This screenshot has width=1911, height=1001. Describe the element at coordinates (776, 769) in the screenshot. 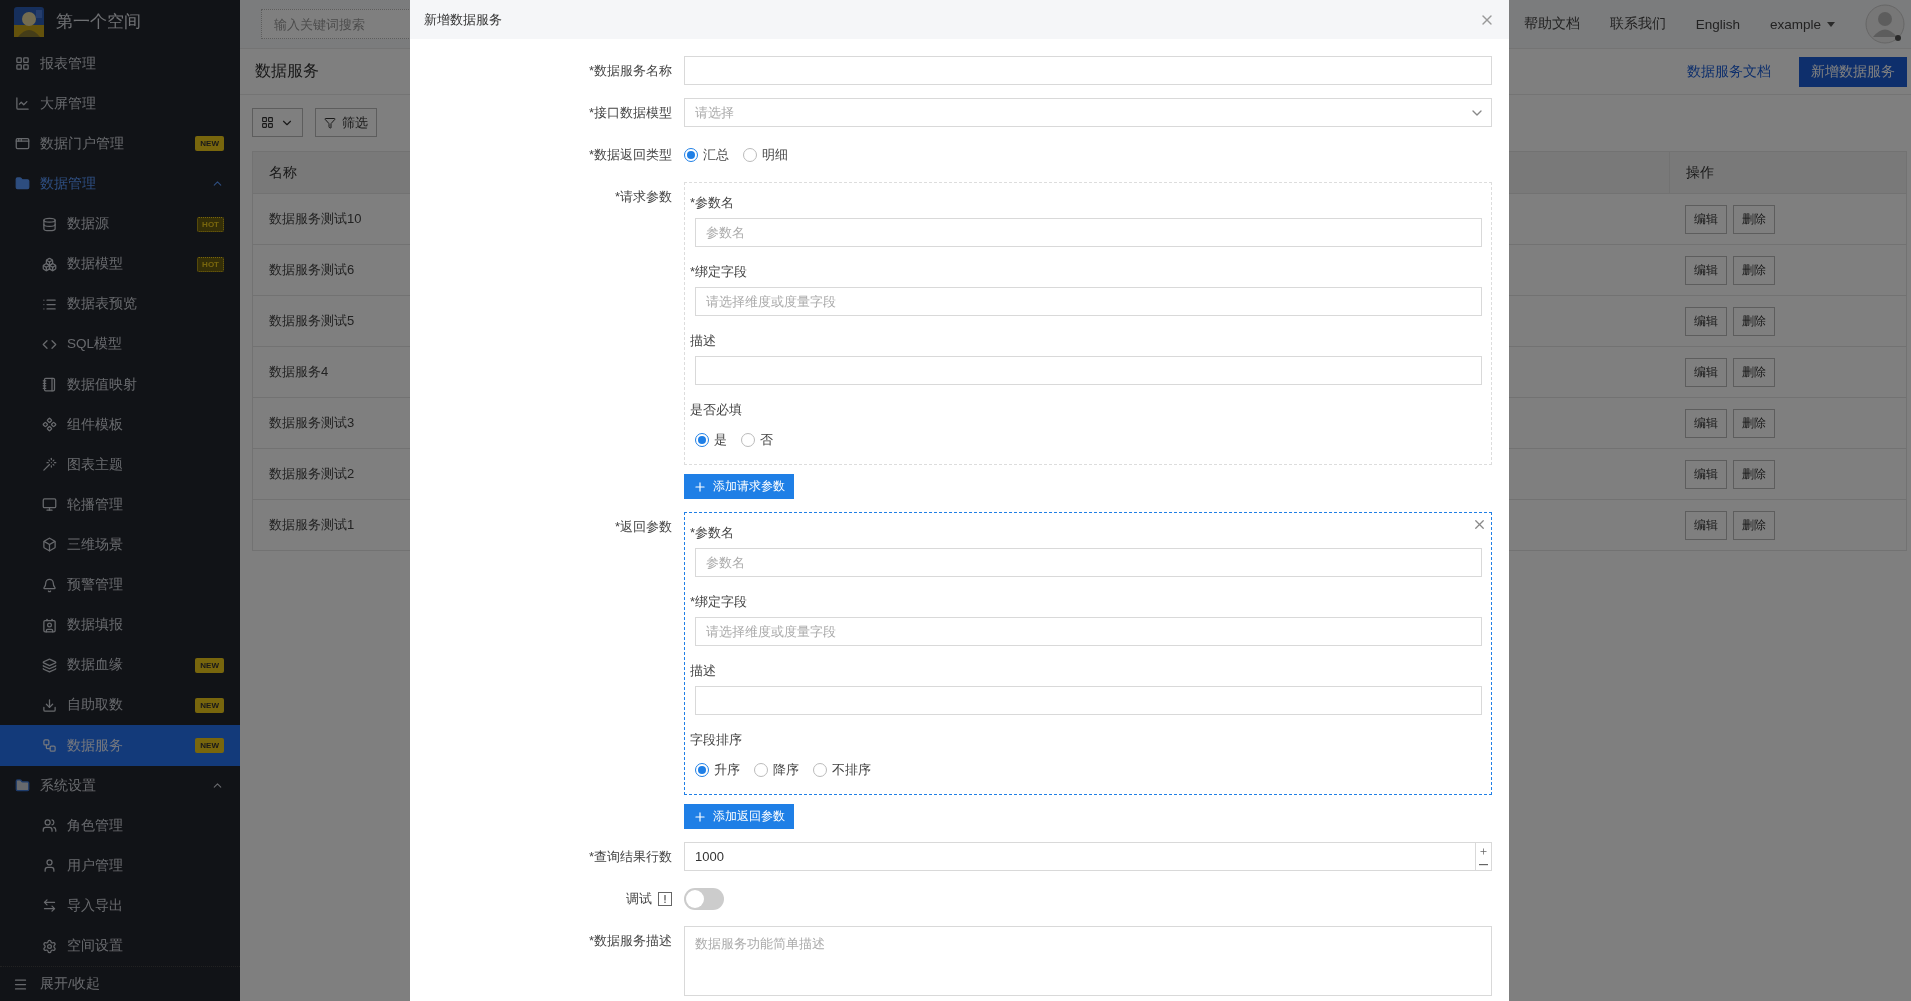

I see `radio-option: 降序` at that location.